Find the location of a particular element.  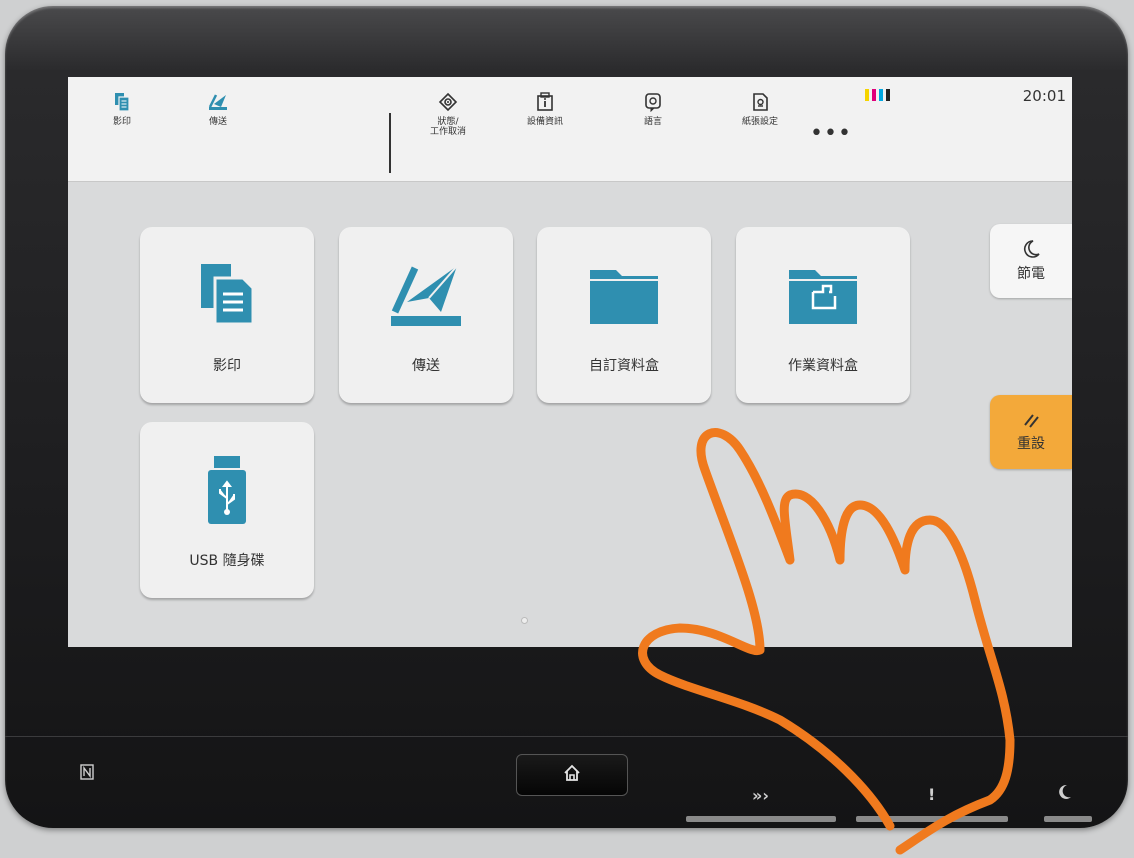

reset-icon is located at coordinates (1031, 422).